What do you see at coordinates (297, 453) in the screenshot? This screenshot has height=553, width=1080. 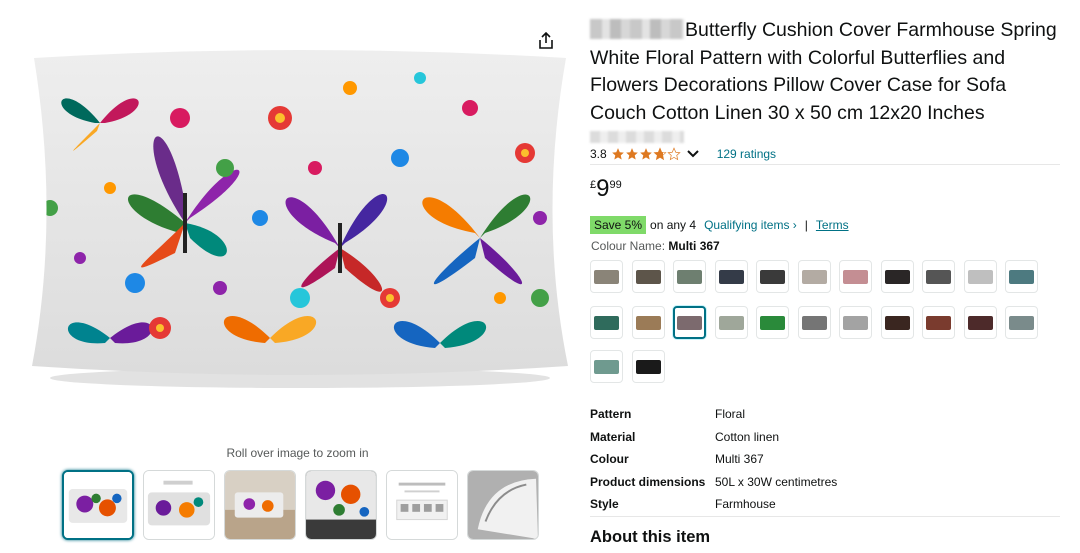 I see `zoom-hint: Roll over image to zoom in` at bounding box center [297, 453].